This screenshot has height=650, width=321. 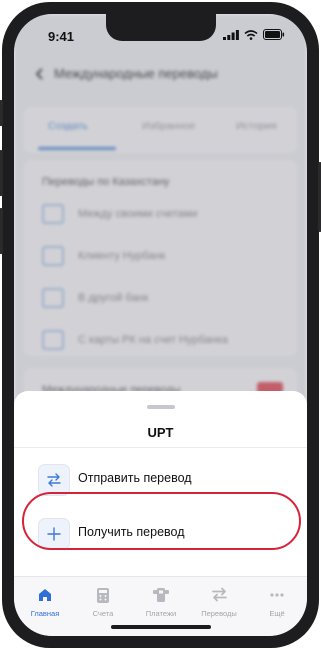 What do you see at coordinates (161, 407) in the screenshot?
I see `sheet-grabber` at bounding box center [161, 407].